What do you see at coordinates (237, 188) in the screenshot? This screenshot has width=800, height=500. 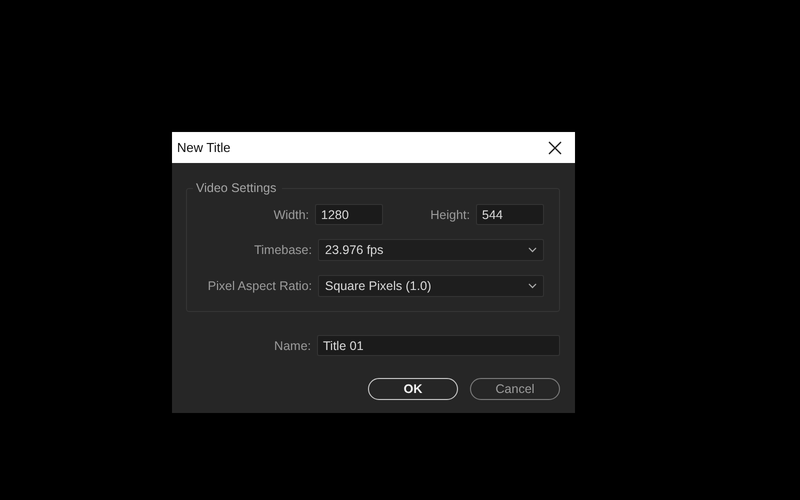 I see `group-legend: Video Settings` at bounding box center [237, 188].